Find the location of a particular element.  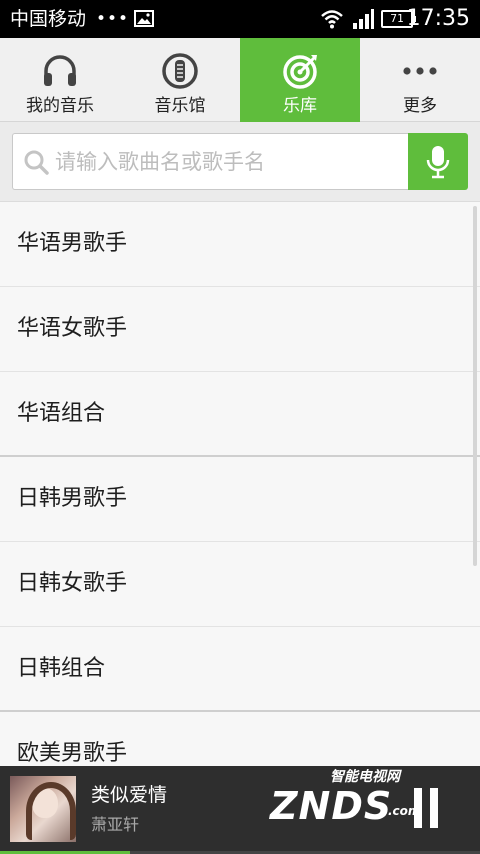

top-tab-bar: 我的音乐 音乐馆 乐库 更多 is located at coordinates (240, 80).